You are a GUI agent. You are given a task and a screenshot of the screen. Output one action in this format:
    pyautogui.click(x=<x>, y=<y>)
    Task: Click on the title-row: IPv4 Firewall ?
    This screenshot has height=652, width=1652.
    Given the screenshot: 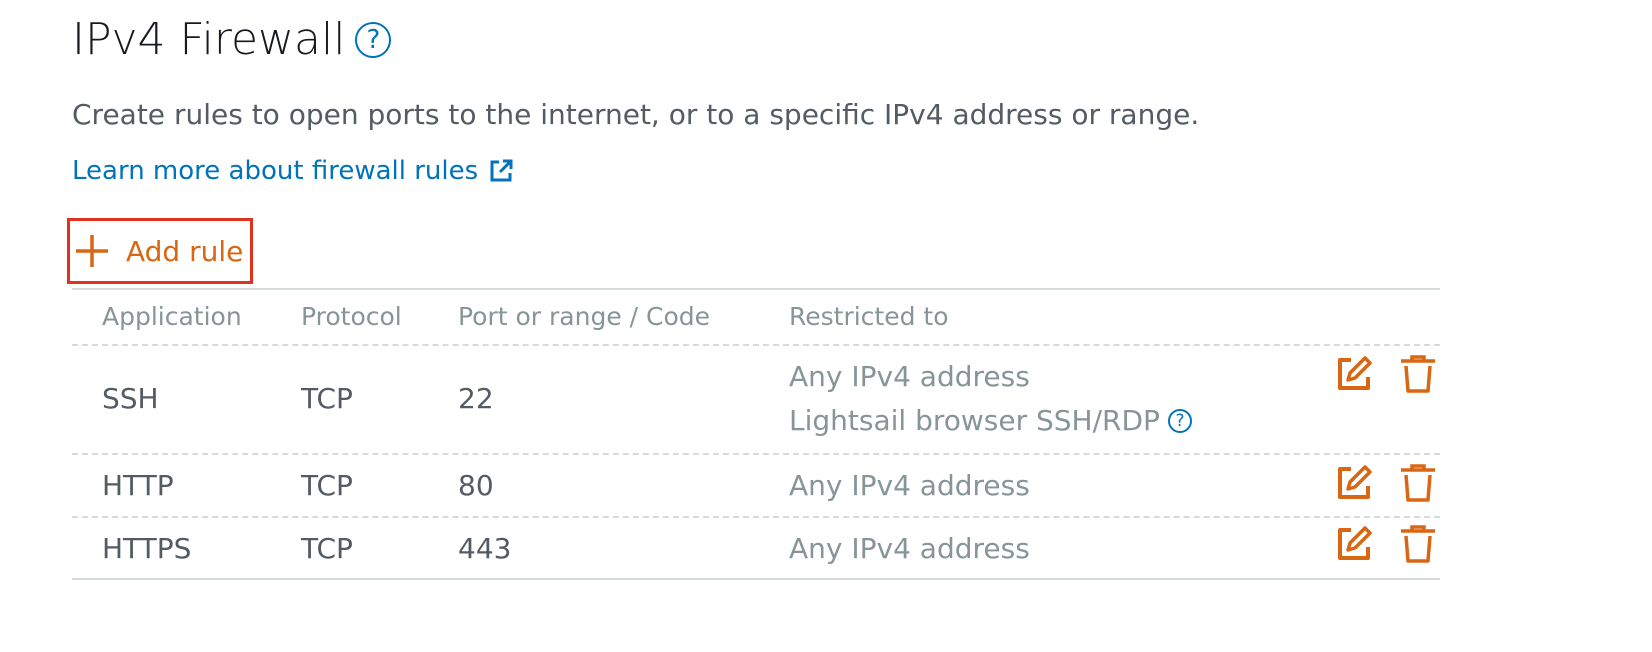 What is the action you would take?
    pyautogui.click(x=232, y=39)
    